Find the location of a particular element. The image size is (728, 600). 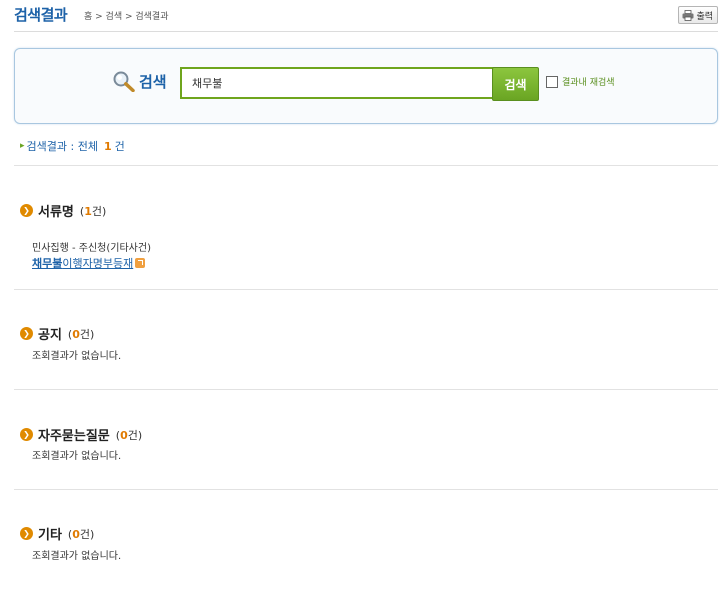

summary-suffix: 건 is located at coordinates (119, 146).